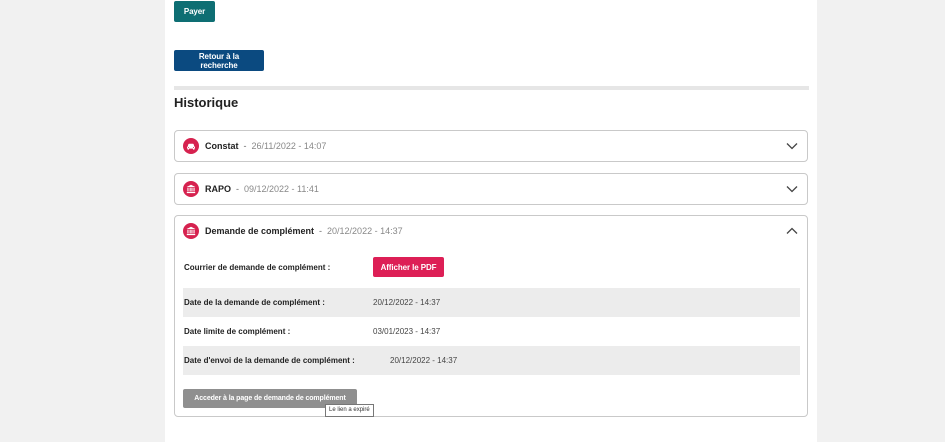  What do you see at coordinates (218, 189) in the screenshot?
I see `history-item-title: RAPO` at bounding box center [218, 189].